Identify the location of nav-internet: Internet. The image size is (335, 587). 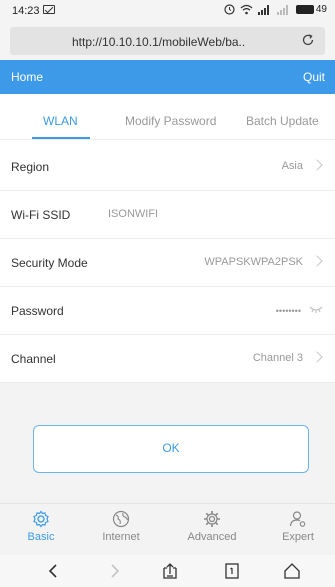
(121, 526).